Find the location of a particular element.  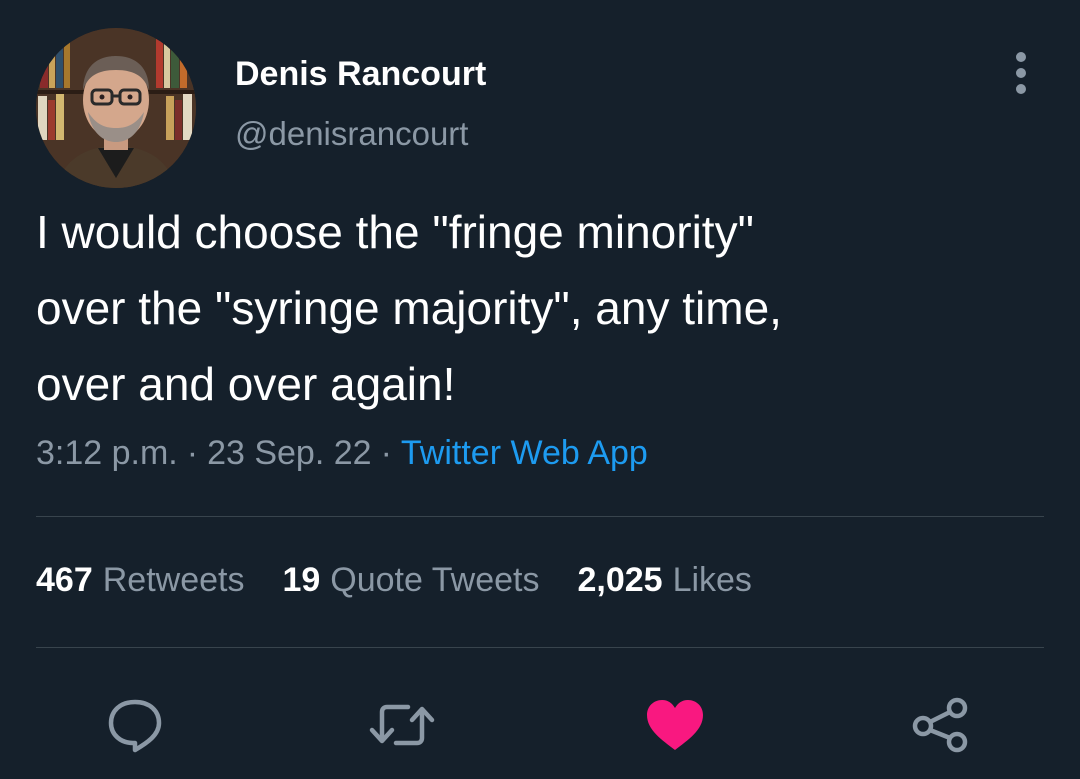

tweet-text-line: over and over again! is located at coordinates (246, 384).